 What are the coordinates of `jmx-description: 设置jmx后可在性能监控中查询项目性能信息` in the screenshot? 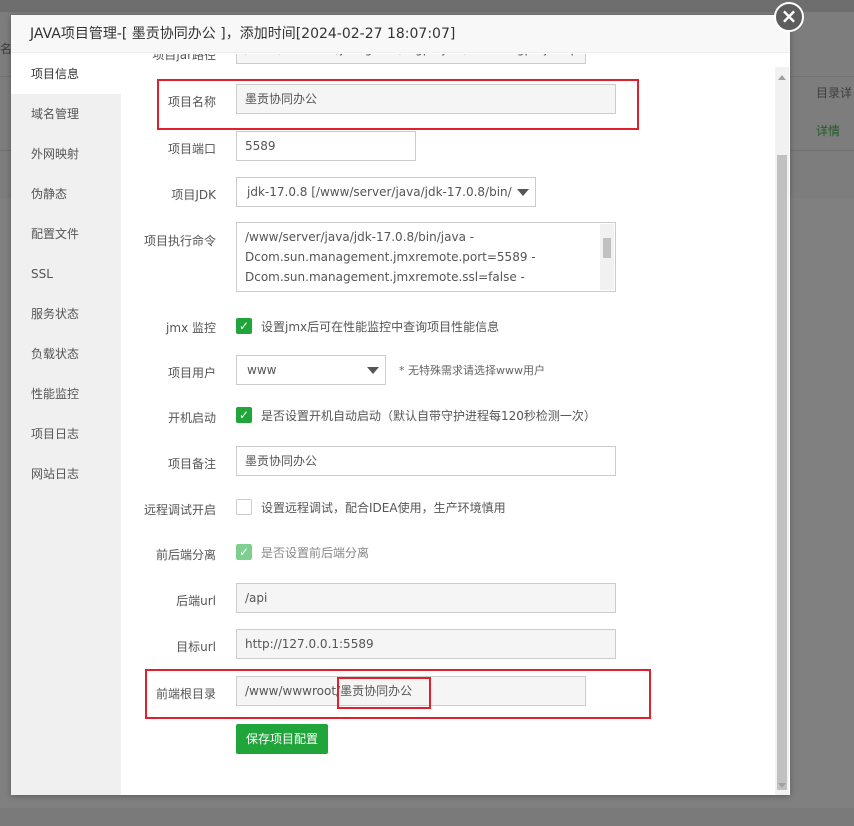 It's located at (380, 327).